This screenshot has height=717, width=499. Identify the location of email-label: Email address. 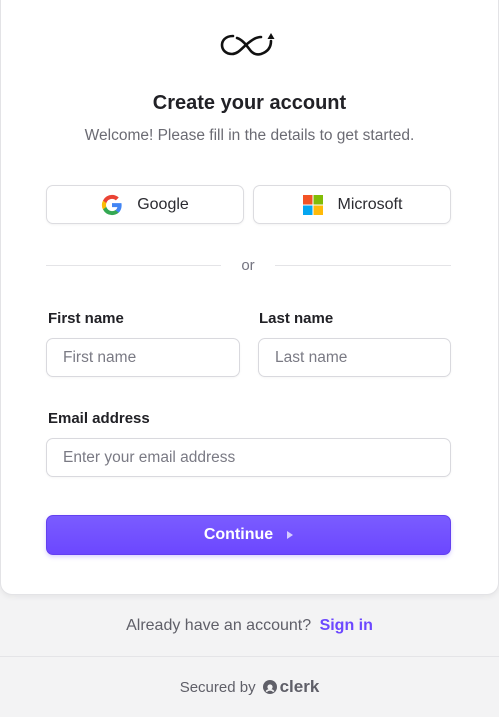
(99, 418).